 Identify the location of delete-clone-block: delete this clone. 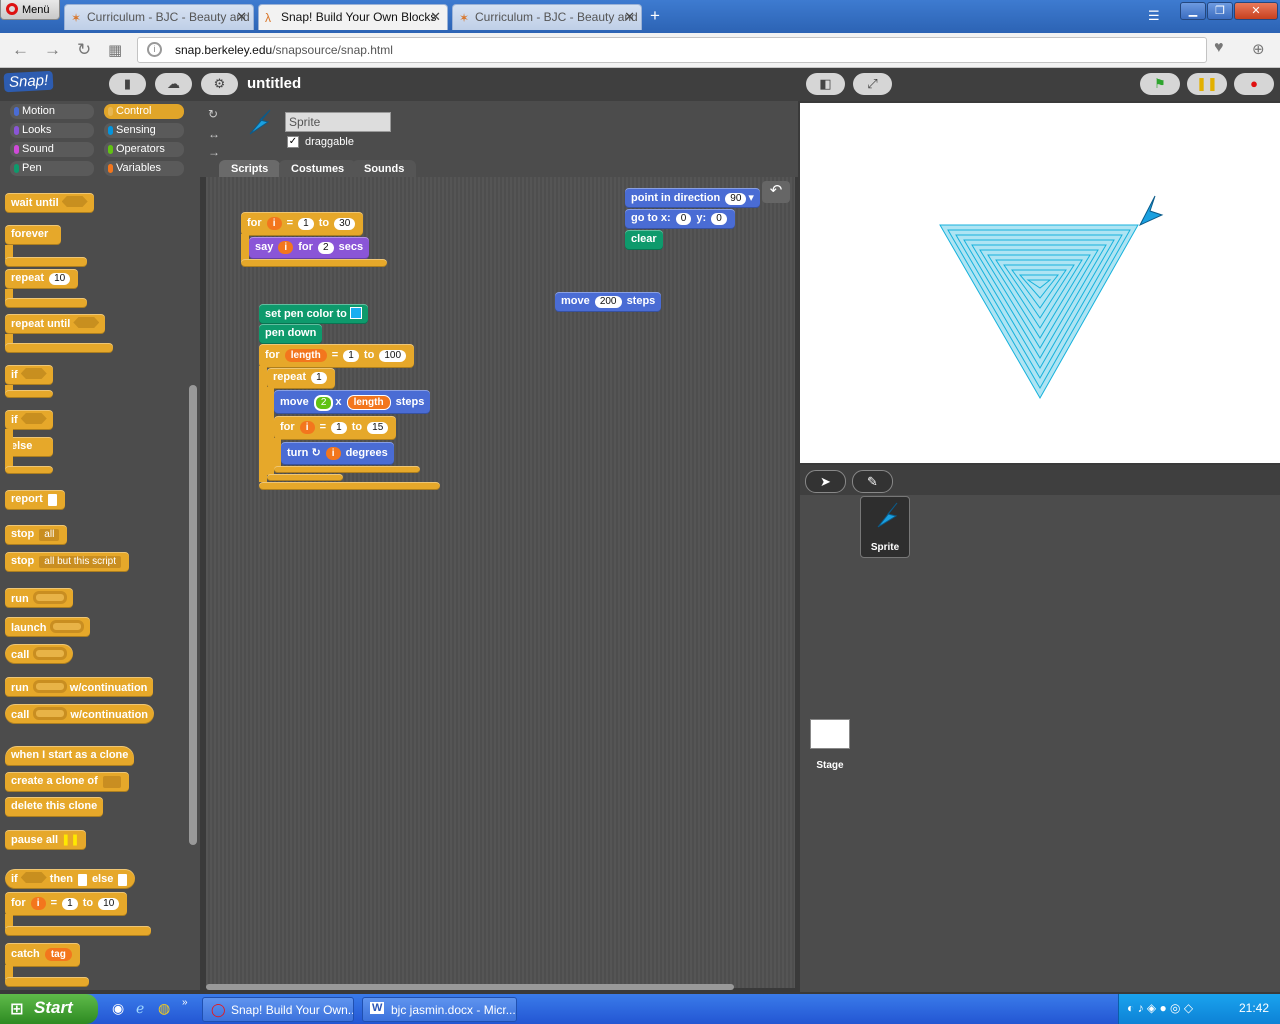
(54, 807).